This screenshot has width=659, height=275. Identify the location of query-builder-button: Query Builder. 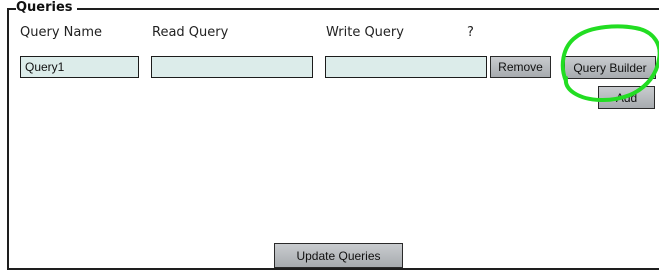
(610, 67).